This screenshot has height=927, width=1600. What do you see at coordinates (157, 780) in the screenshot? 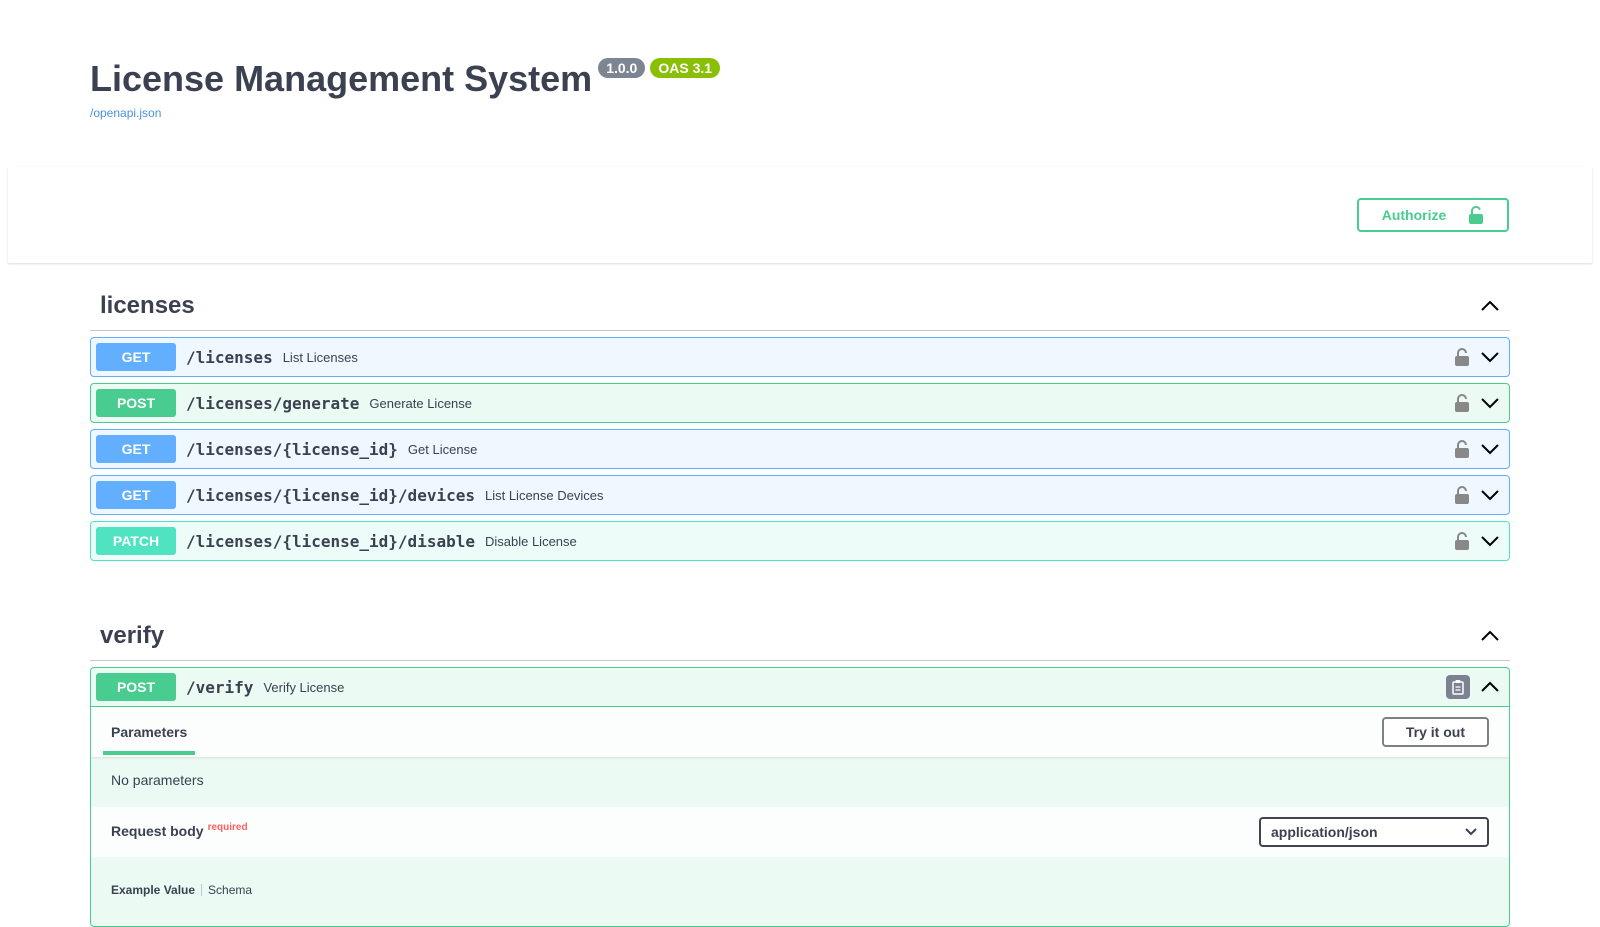
I see `no-parameters-text: No parameters` at bounding box center [157, 780].